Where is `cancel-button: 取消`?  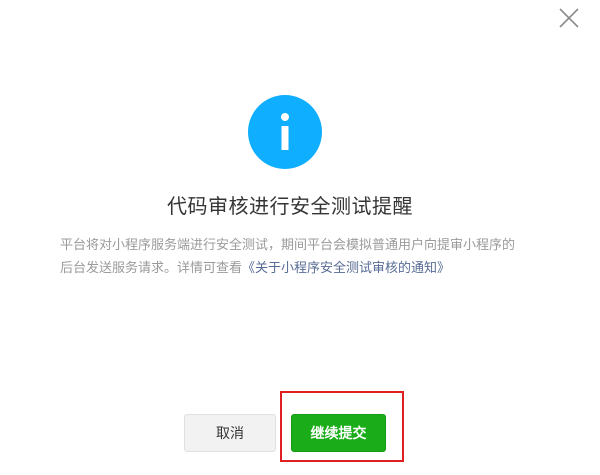
cancel-button: 取消 is located at coordinates (230, 433).